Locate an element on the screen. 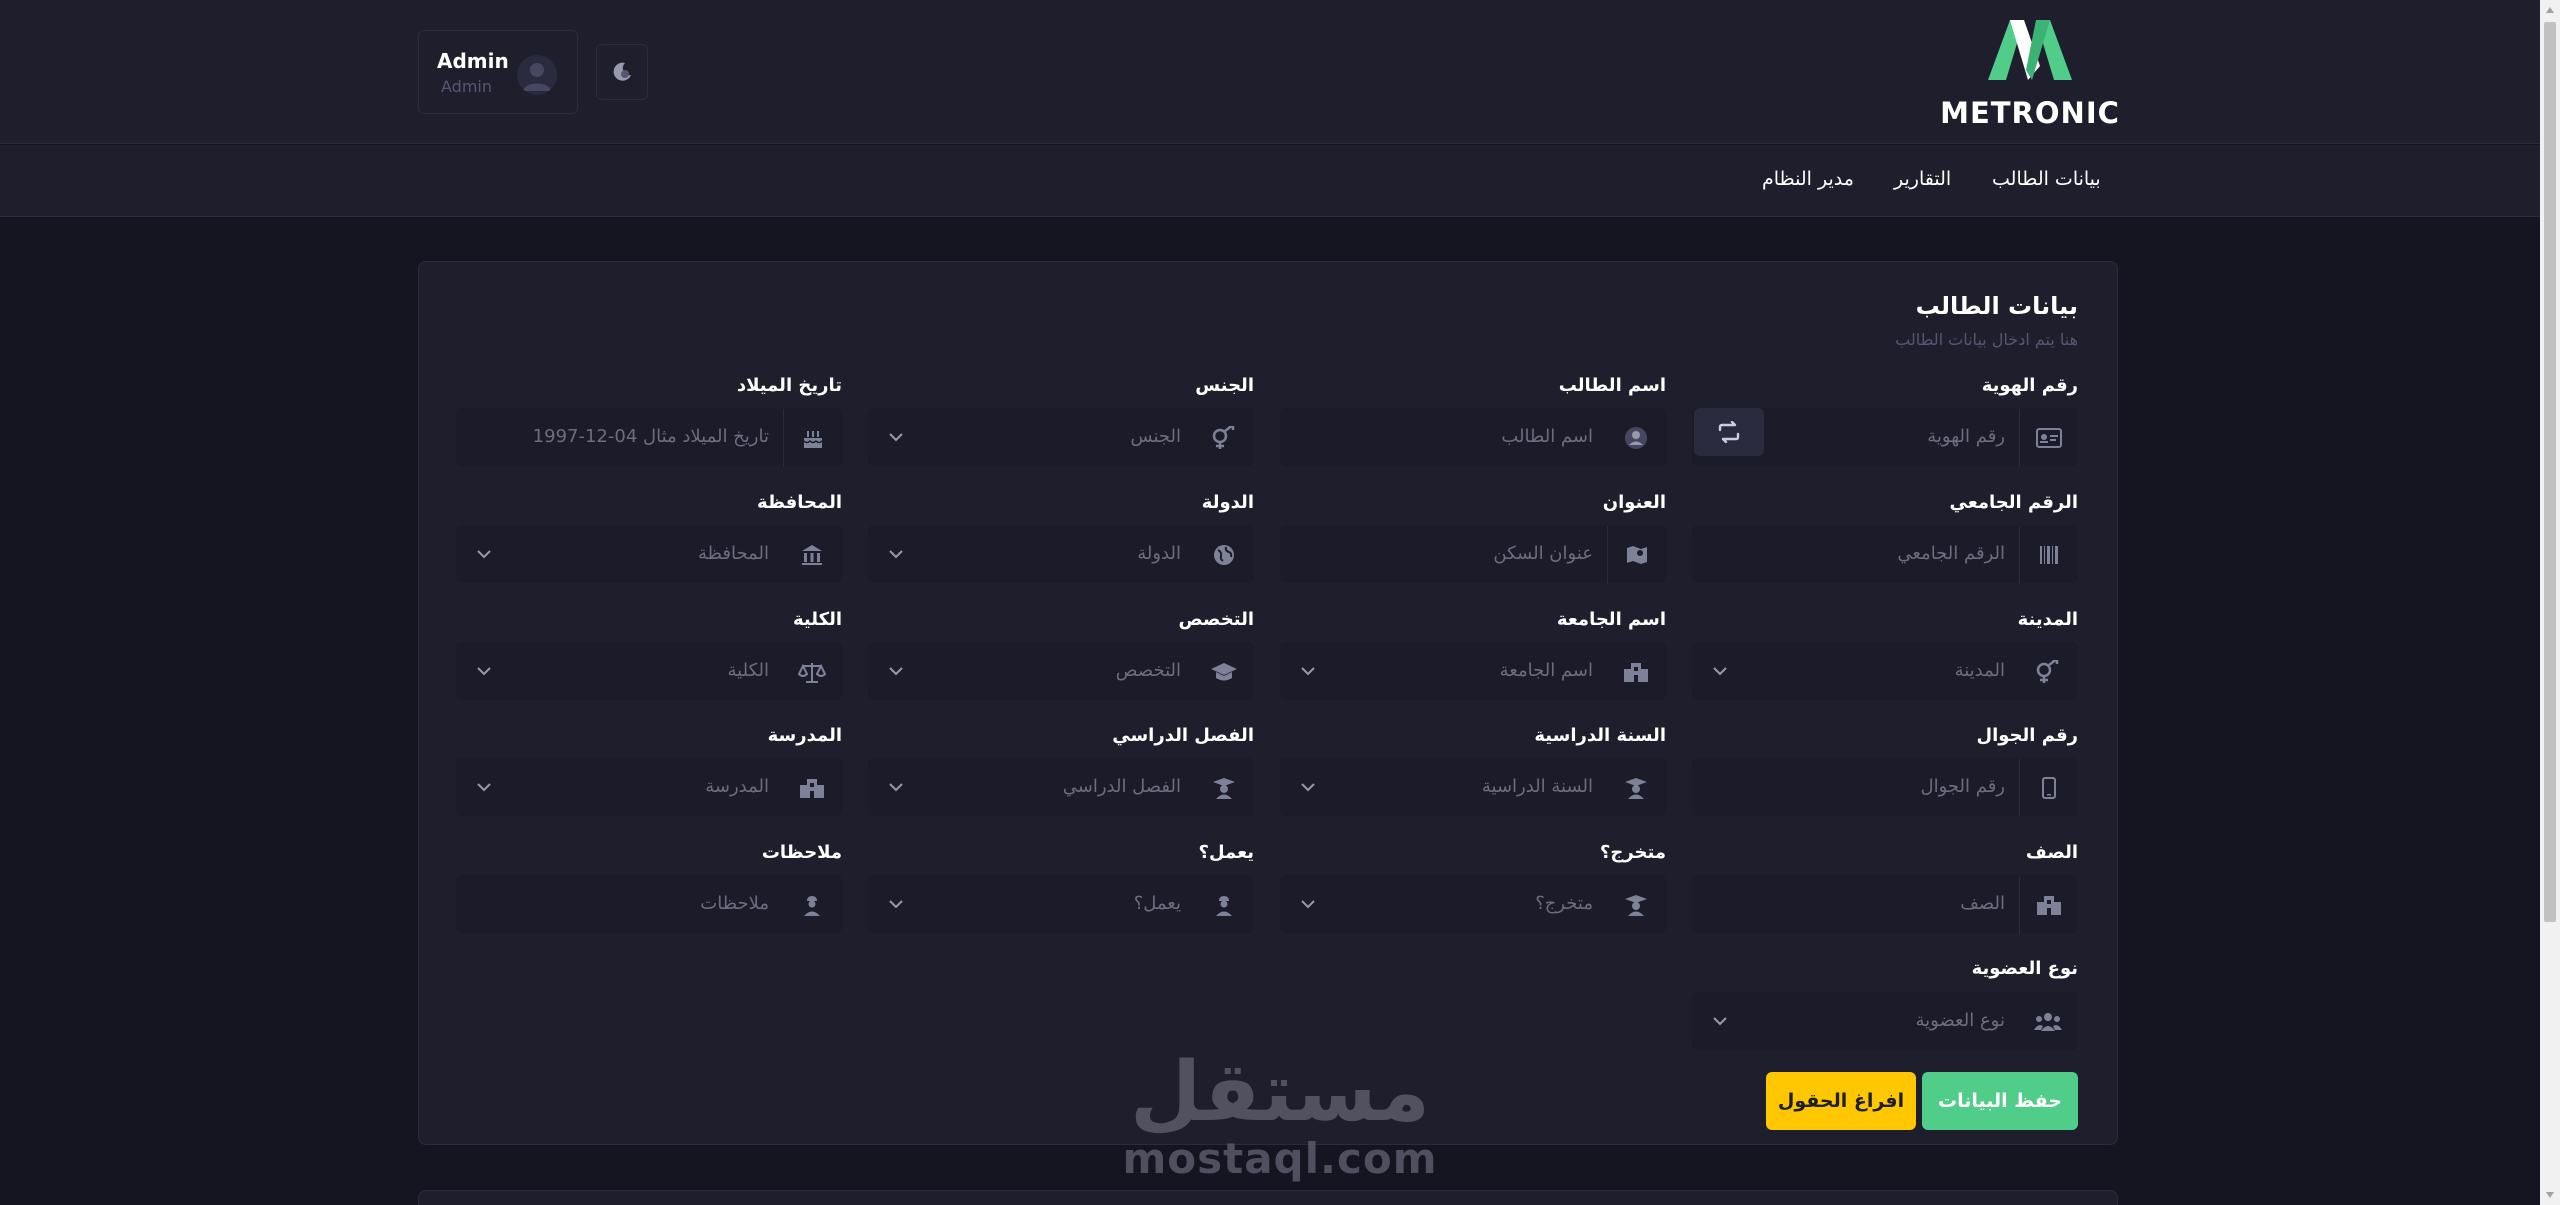 The height and width of the screenshot is (1205, 2560). mobile-icon is located at coordinates (2048, 788).